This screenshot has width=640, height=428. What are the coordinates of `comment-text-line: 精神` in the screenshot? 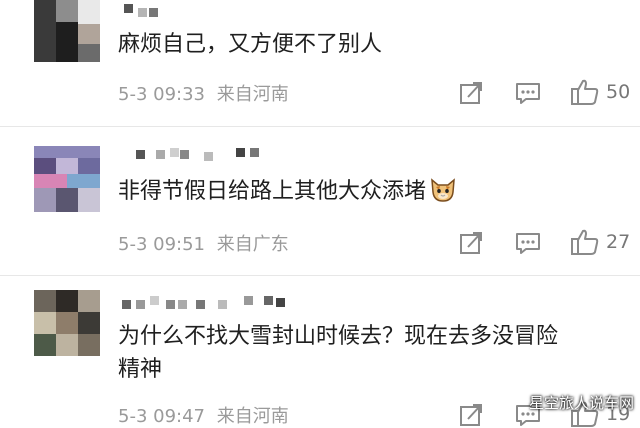 It's located at (140, 369).